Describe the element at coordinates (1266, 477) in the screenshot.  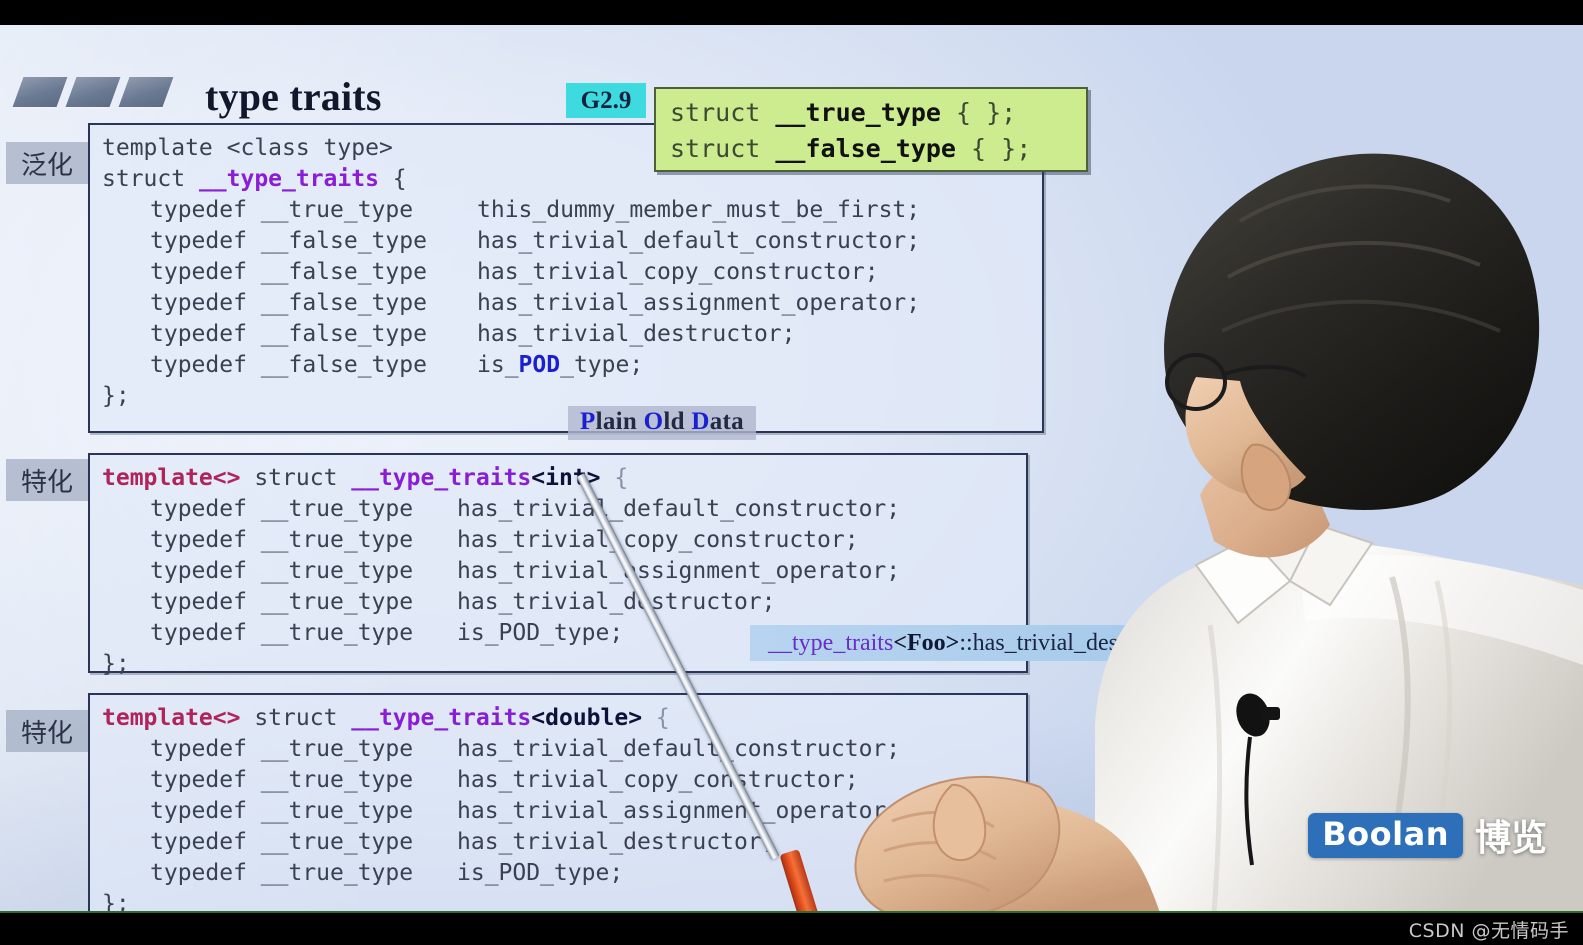
I see `instructor-ear` at that location.